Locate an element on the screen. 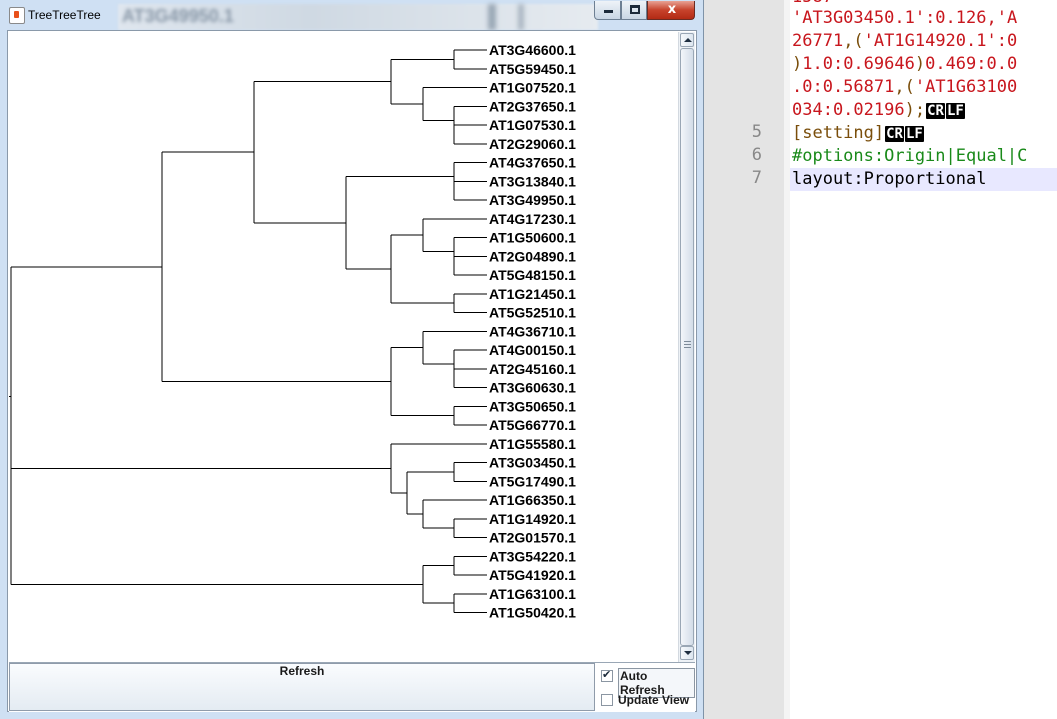 Image resolution: width=1057 pixels, height=719 pixels. scroll-up-button is located at coordinates (687, 40).